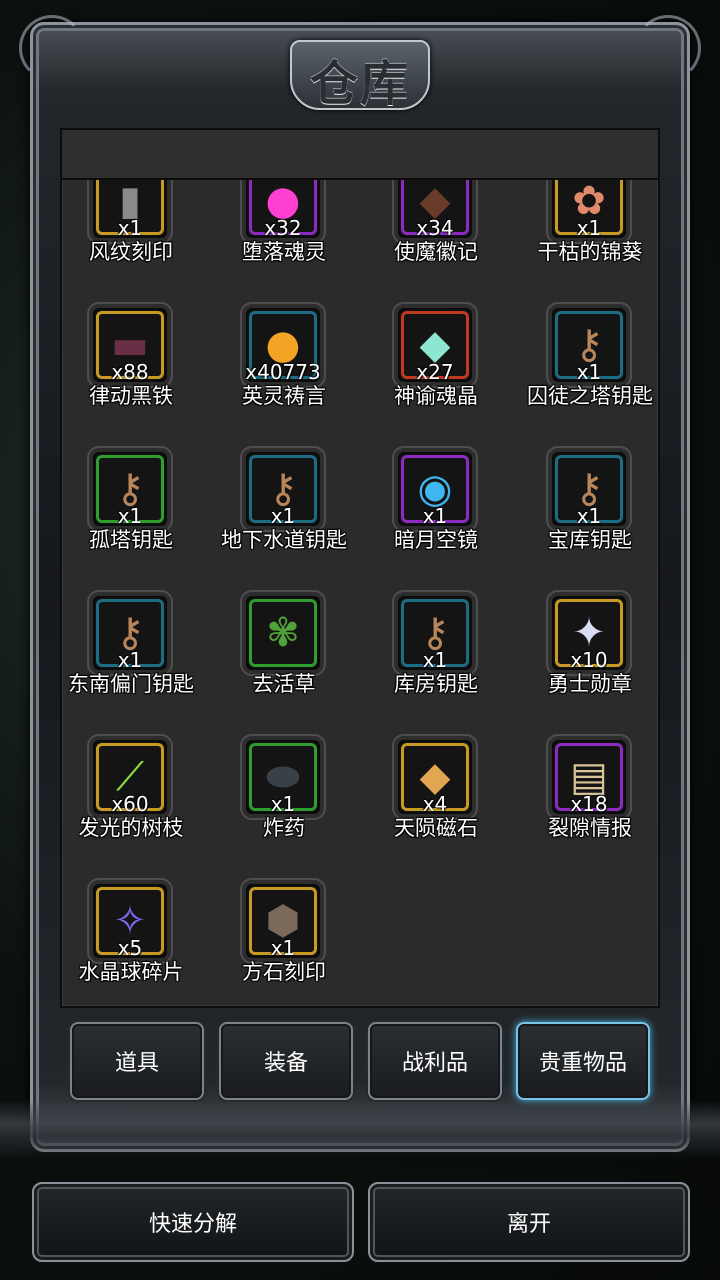 The width and height of the screenshot is (720, 1280). I want to click on item-name: 裂隙情报, so click(590, 828).